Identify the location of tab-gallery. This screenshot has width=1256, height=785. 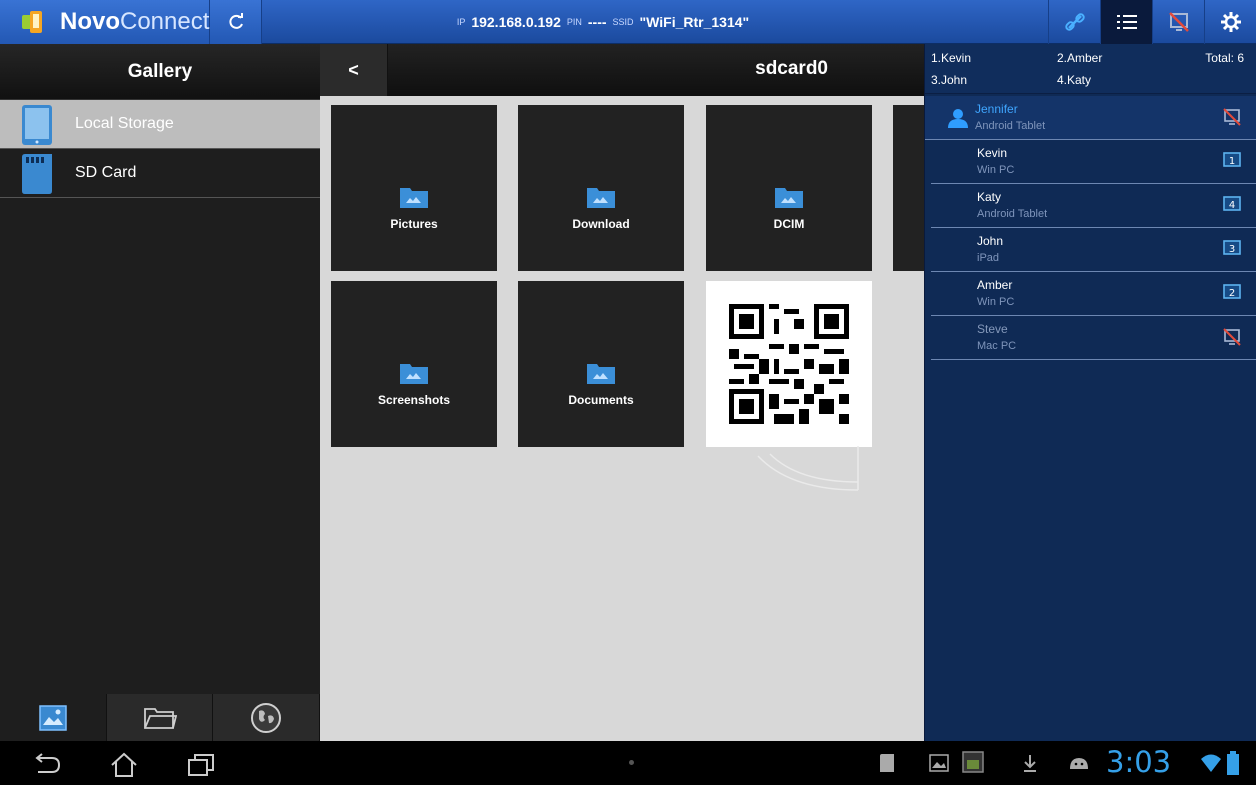
(53, 717).